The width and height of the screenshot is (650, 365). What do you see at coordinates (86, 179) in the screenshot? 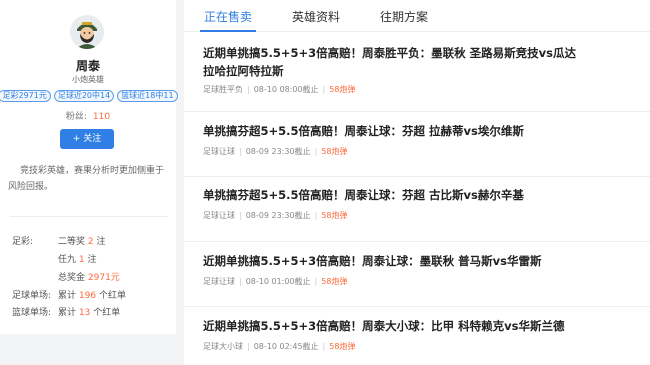
I see `profile-description: 竞技彩英雄，赛果分析时更加侧重于风险回报。` at bounding box center [86, 179].